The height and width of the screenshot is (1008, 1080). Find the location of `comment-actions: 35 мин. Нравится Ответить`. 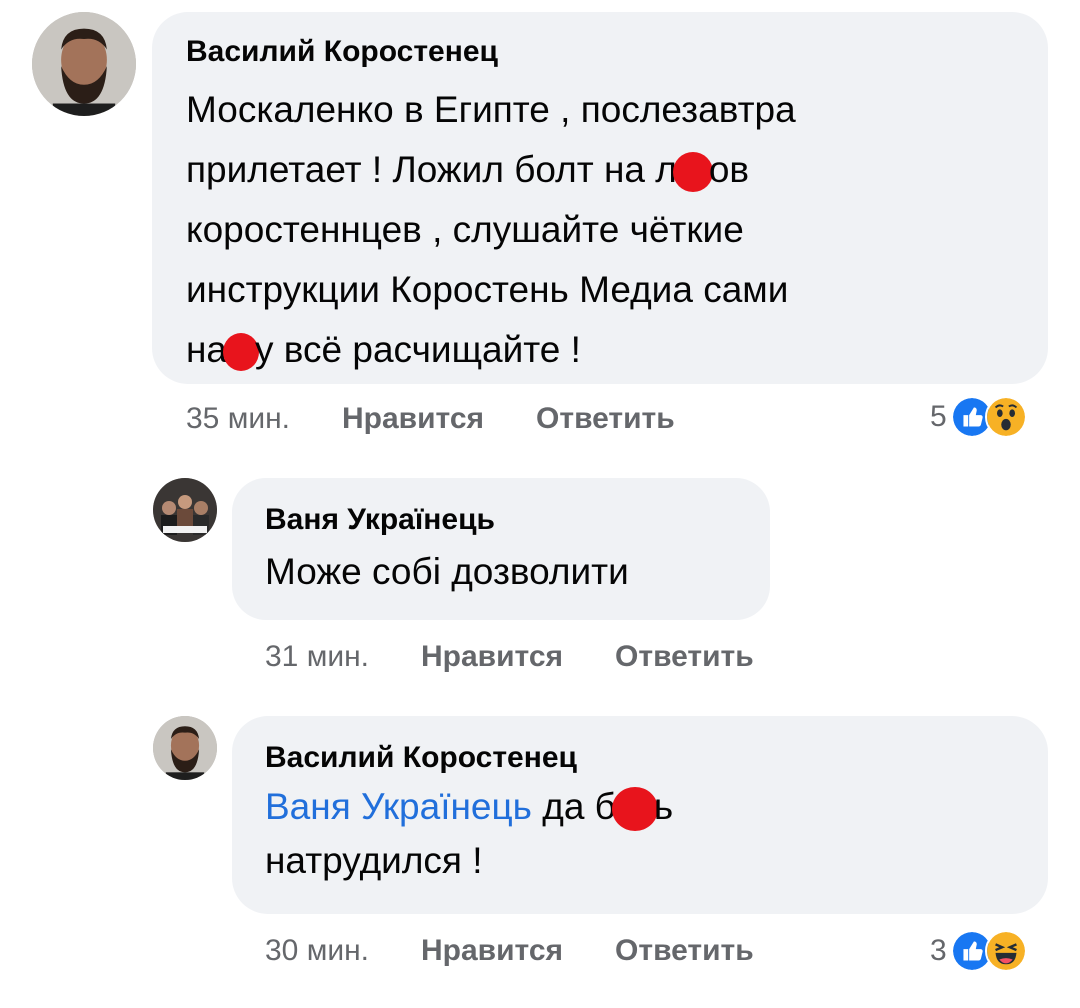

comment-actions: 35 мин. Нравится Ответить is located at coordinates (430, 419).